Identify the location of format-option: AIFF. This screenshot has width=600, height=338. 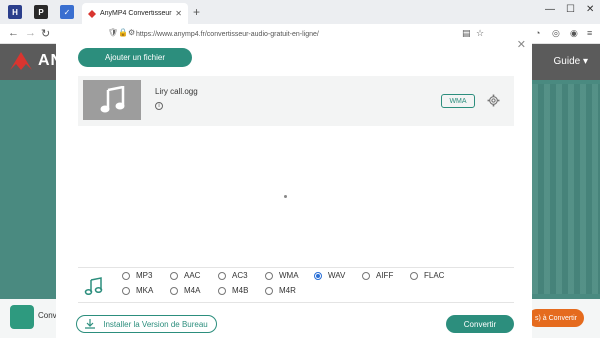
(377, 275).